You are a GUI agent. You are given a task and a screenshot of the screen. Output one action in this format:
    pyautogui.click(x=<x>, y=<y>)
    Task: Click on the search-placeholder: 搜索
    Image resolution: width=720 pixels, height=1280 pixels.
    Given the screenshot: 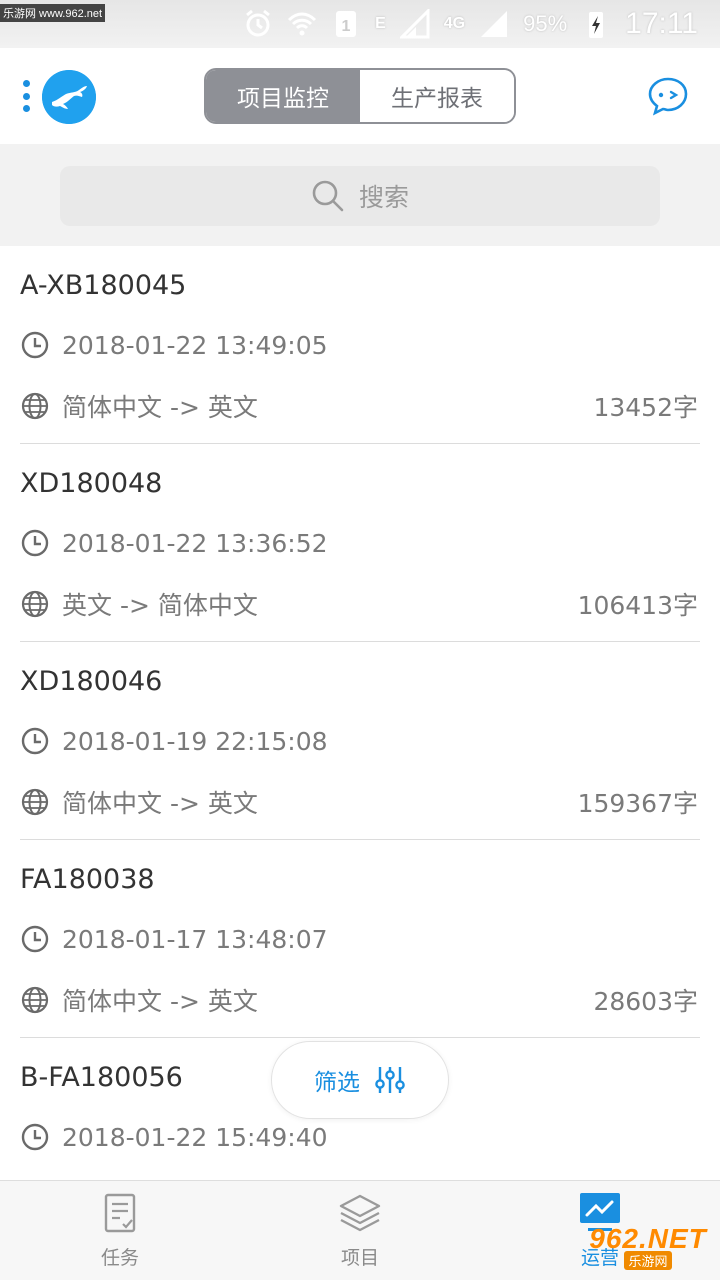 What is the action you would take?
    pyautogui.click(x=383, y=197)
    